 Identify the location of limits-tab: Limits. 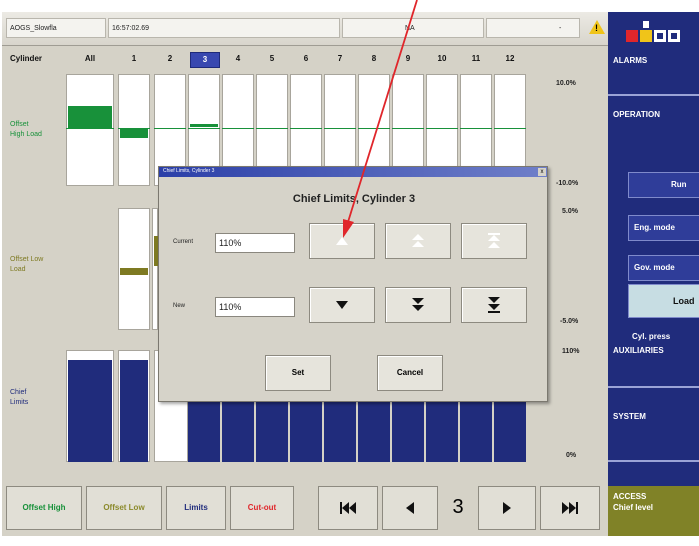
(196, 508).